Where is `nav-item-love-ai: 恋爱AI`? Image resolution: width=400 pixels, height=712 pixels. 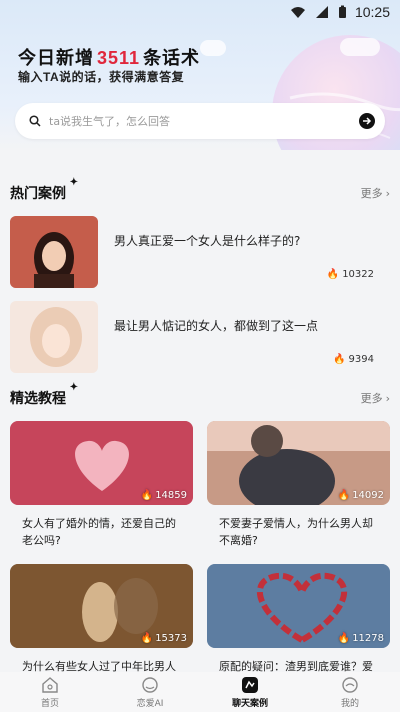 nav-item-love-ai: 恋爱AI is located at coordinates (150, 692).